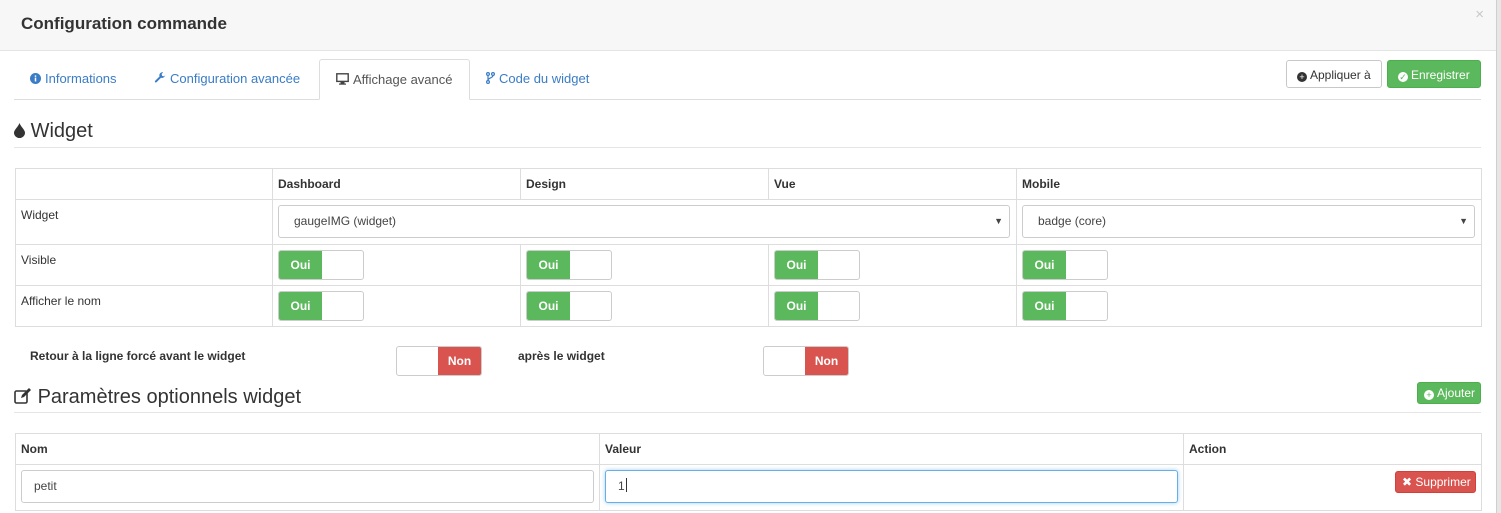 The image size is (1501, 513). Describe the element at coordinates (561, 356) in the screenshot. I see `line-break-after-label: après le widget` at that location.